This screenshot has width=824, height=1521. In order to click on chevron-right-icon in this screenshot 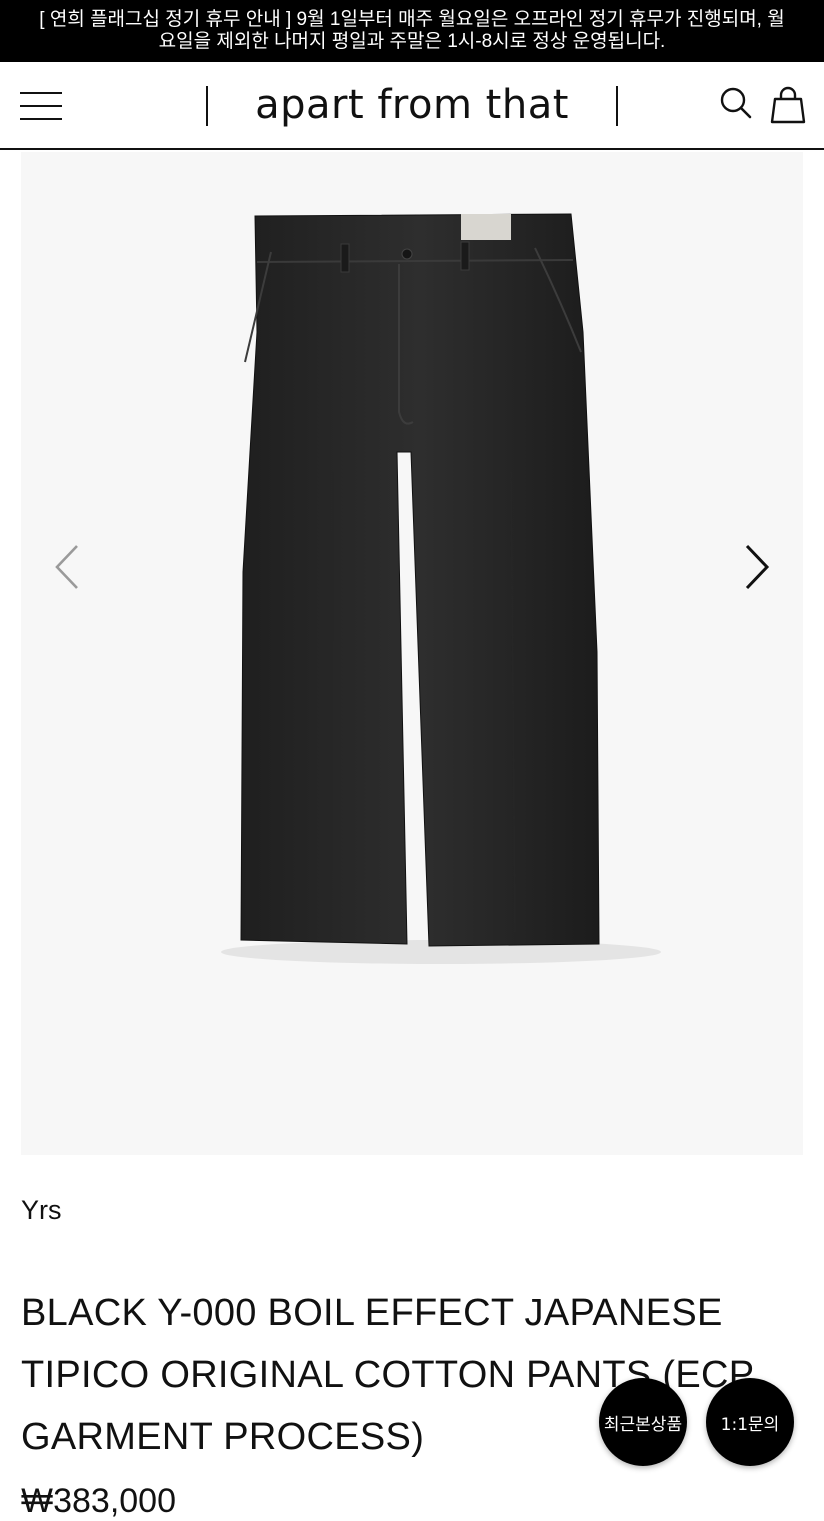, I will do `click(755, 567)`.